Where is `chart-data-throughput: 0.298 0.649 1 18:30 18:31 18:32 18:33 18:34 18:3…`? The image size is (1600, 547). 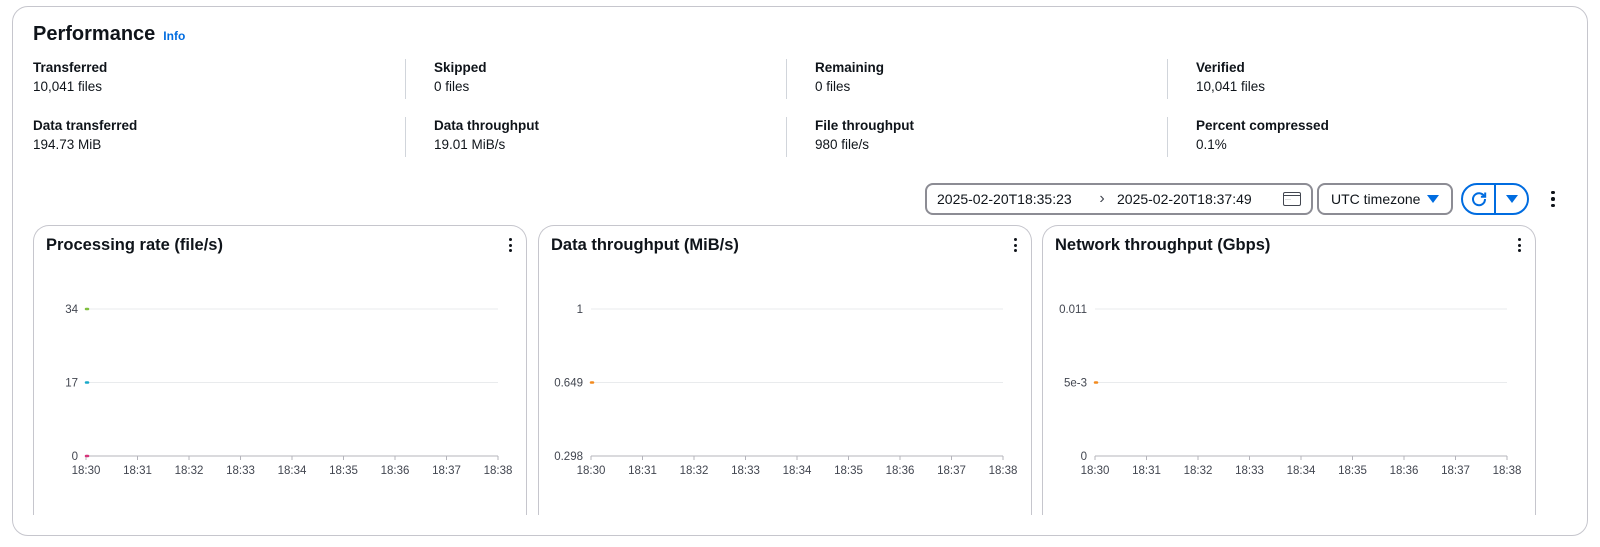
chart-data-throughput: 0.298 0.649 1 18:30 18:31 18:32 18:33 18:34 18:3… is located at coordinates (786, 390).